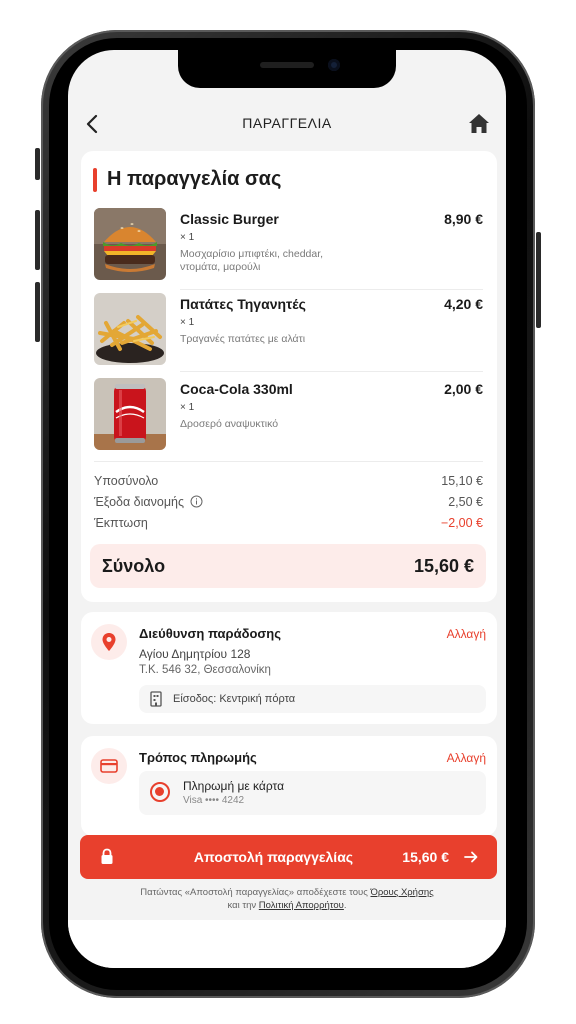 The image size is (576, 1024). I want to click on item-price: 4,20 €, so click(463, 304).